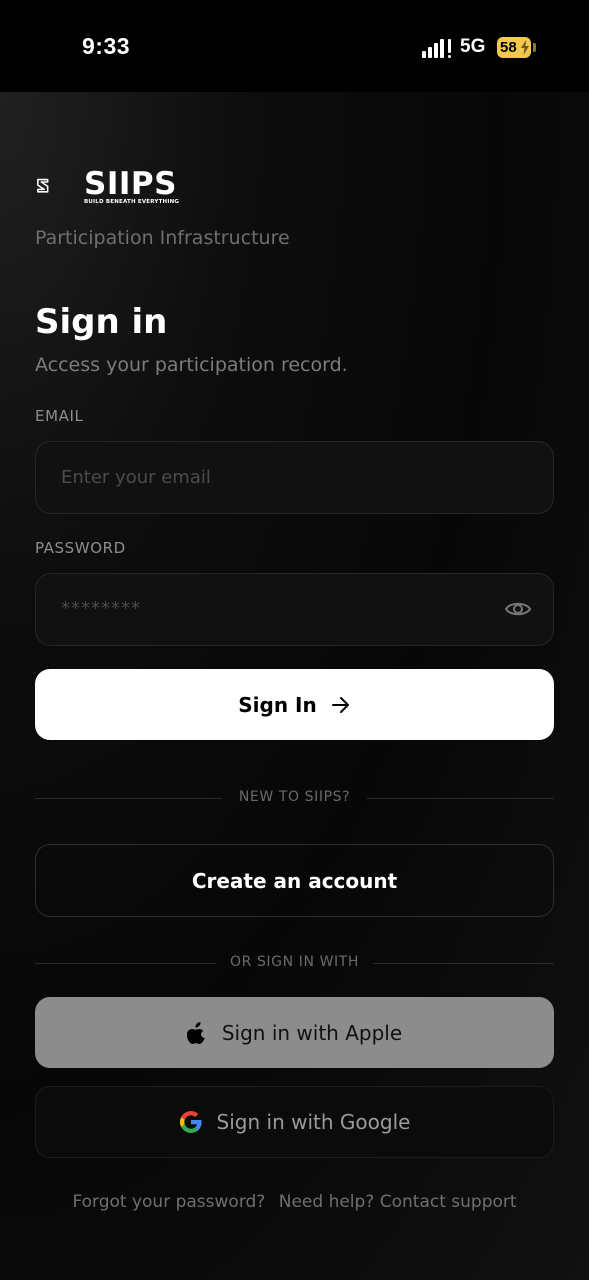 This screenshot has width=589, height=1280. What do you see at coordinates (162, 238) in the screenshot?
I see `brand-subtitle: Participation Infrastructure` at bounding box center [162, 238].